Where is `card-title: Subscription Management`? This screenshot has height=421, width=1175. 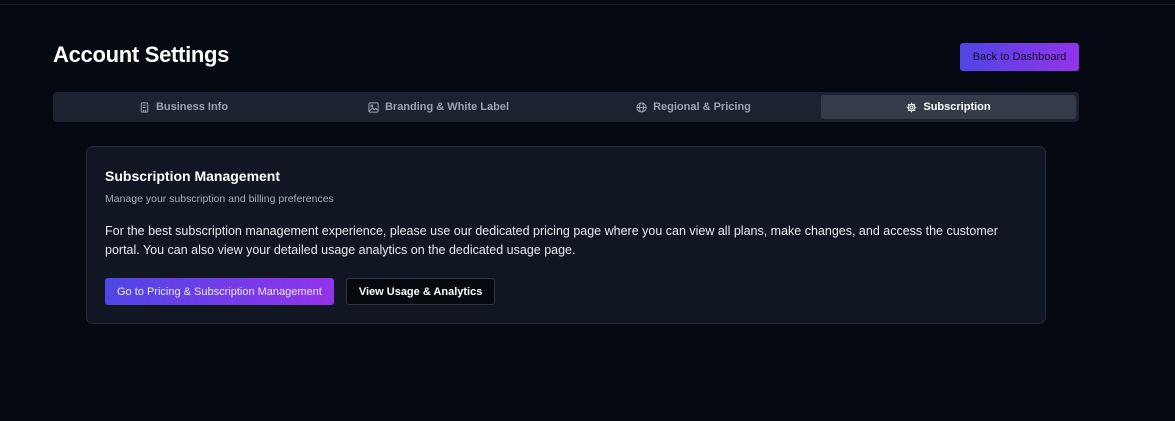 card-title: Subscription Management is located at coordinates (193, 176).